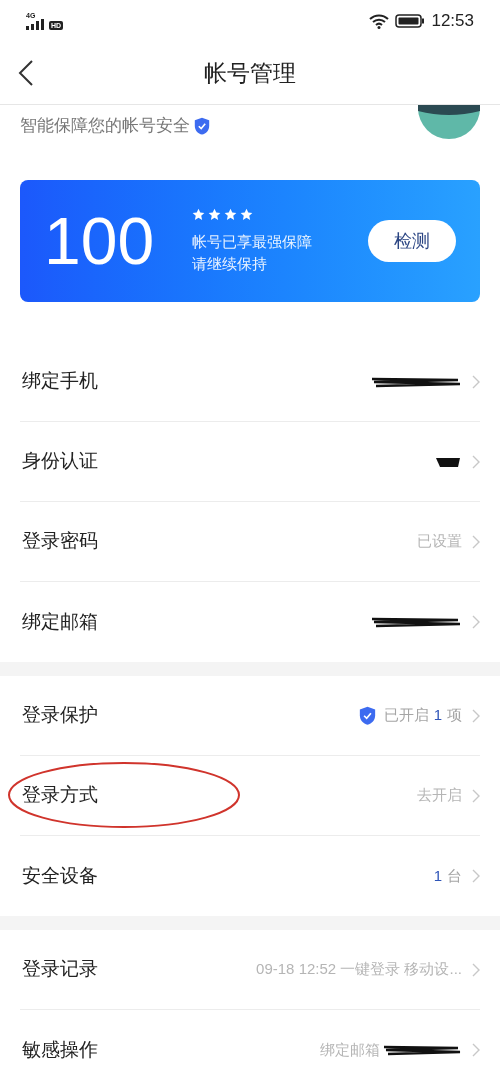  I want to click on profile-subtitle: 智能保障您的帐号安全, so click(105, 126).